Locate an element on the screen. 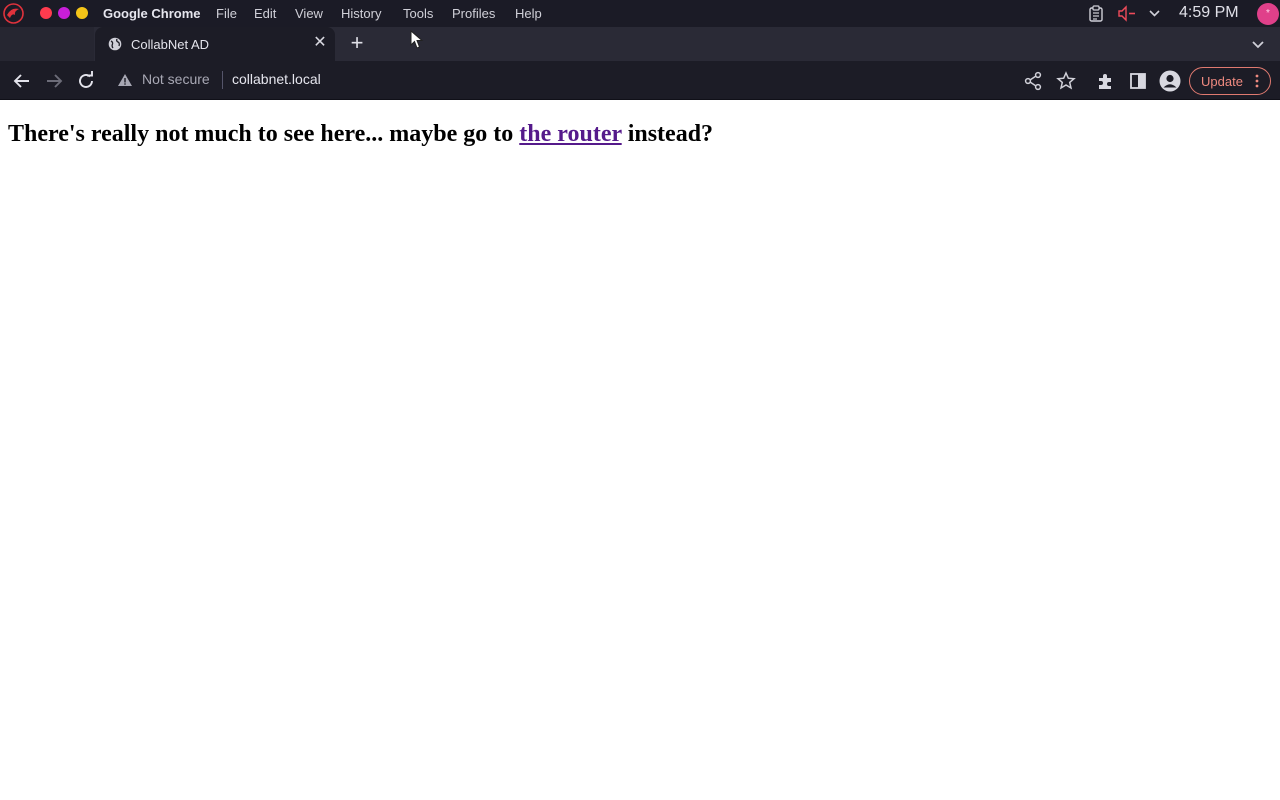 The width and height of the screenshot is (1280, 800). close-tab-icon: ✕ is located at coordinates (320, 43).